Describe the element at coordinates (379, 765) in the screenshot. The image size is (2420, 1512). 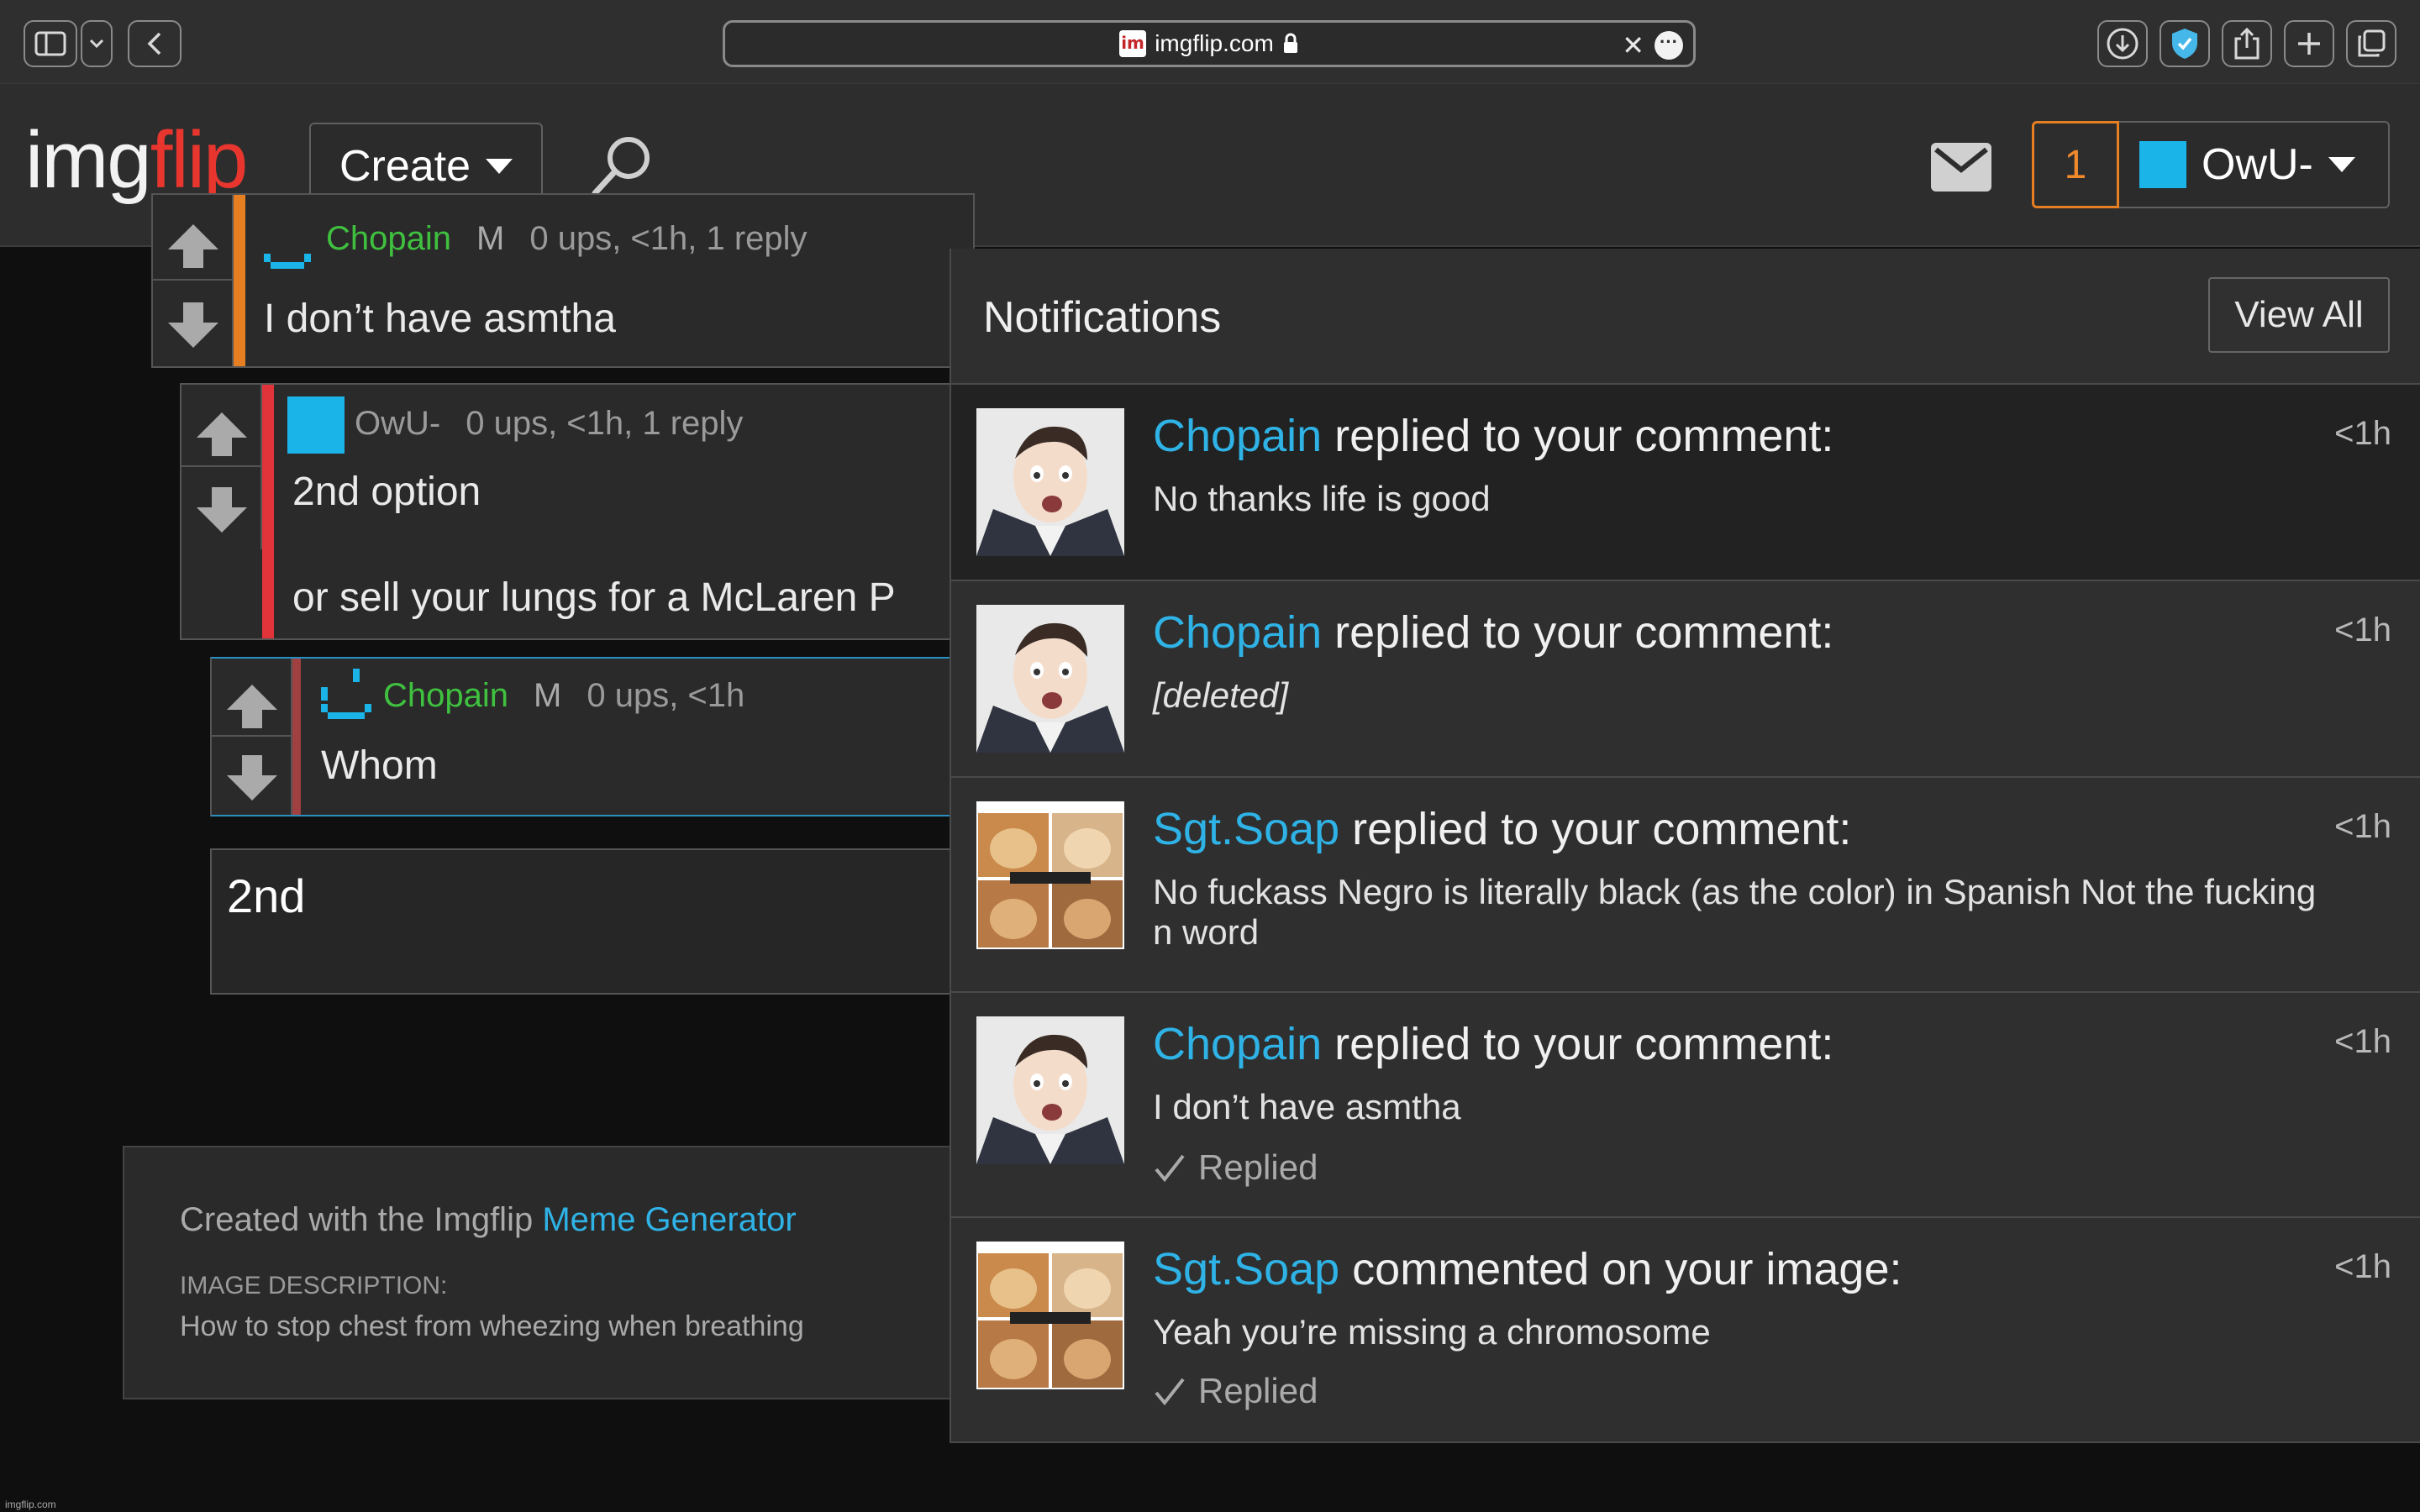
I see `comment-text: Whom` at that location.